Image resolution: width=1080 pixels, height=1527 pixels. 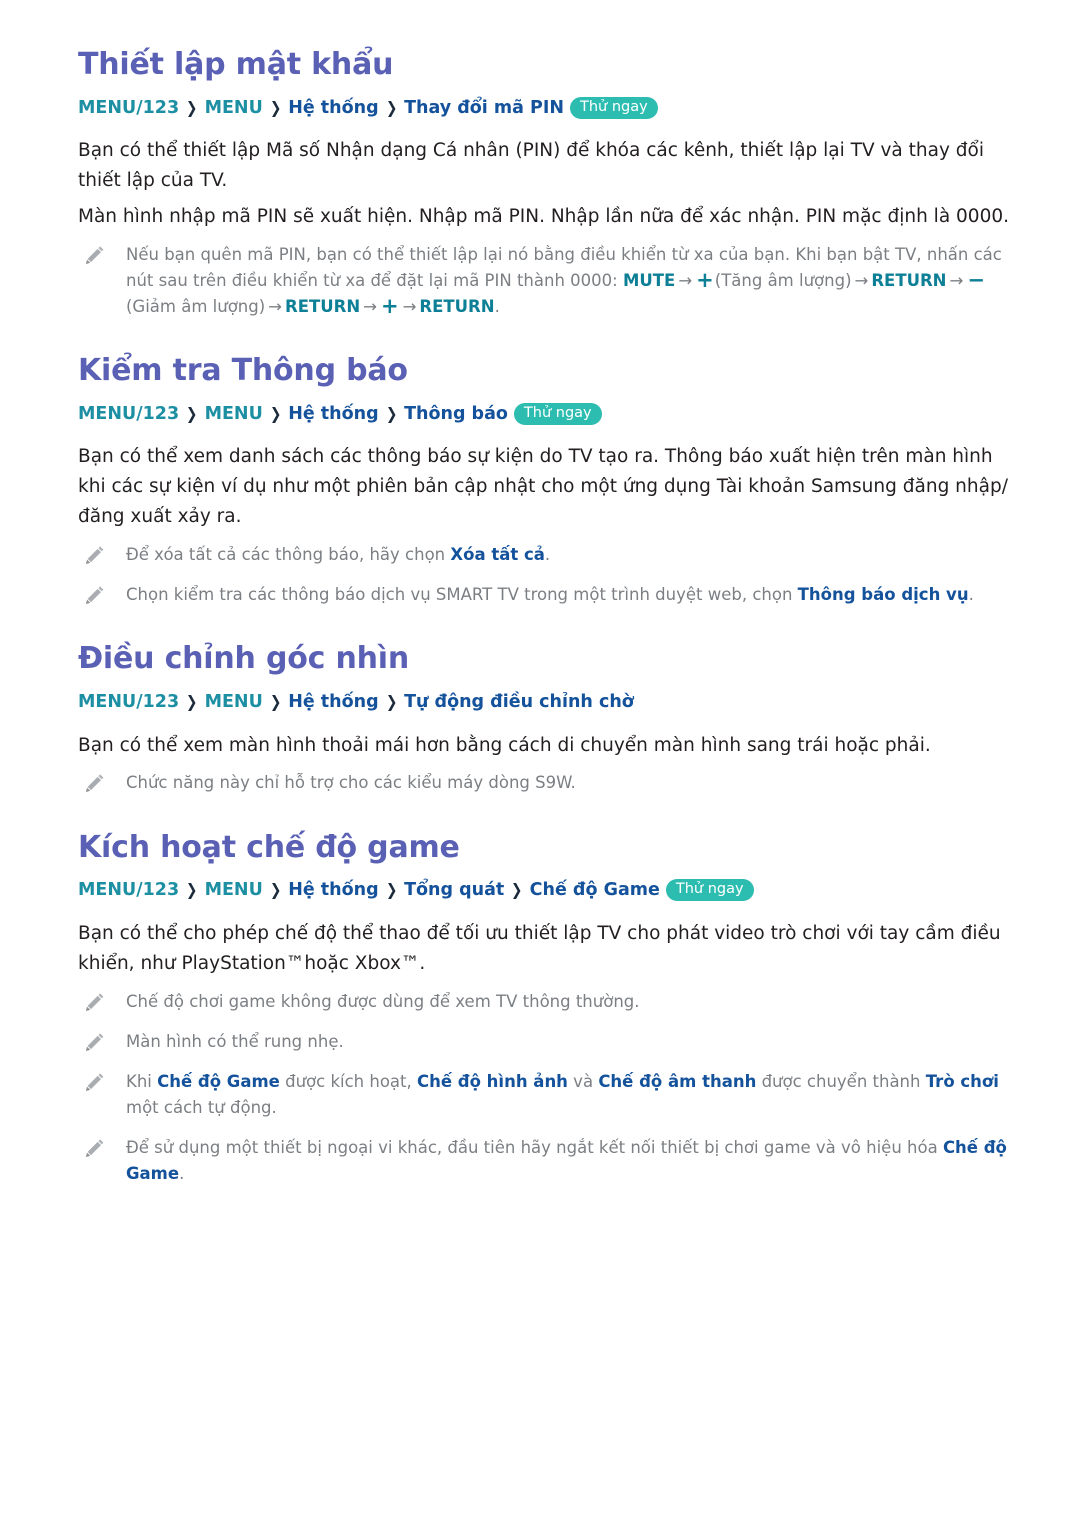 What do you see at coordinates (649, 281) in the screenshot?
I see `inline-key-term: MUTE` at bounding box center [649, 281].